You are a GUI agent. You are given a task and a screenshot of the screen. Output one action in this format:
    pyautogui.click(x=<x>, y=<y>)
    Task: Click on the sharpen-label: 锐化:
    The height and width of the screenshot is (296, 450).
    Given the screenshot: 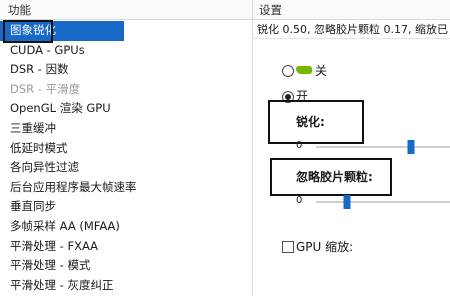 What is the action you would take?
    pyautogui.click(x=310, y=122)
    